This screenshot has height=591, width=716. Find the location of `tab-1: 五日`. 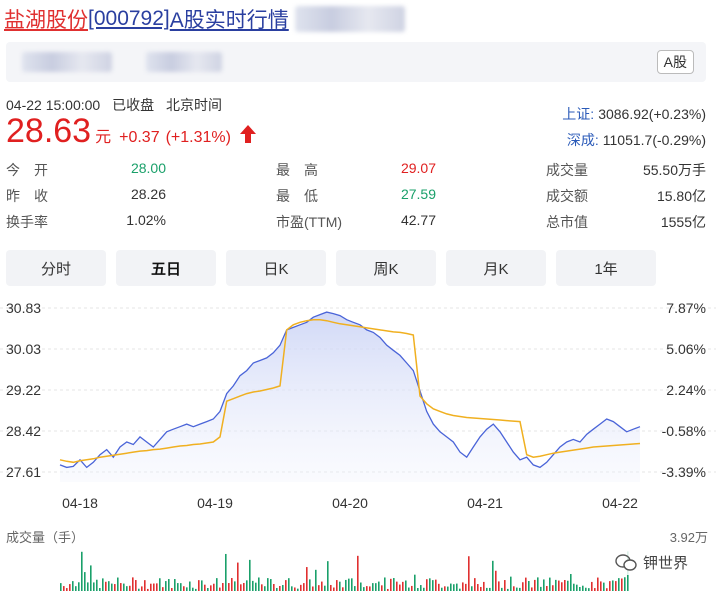

tab-1: 五日 is located at coordinates (166, 268).